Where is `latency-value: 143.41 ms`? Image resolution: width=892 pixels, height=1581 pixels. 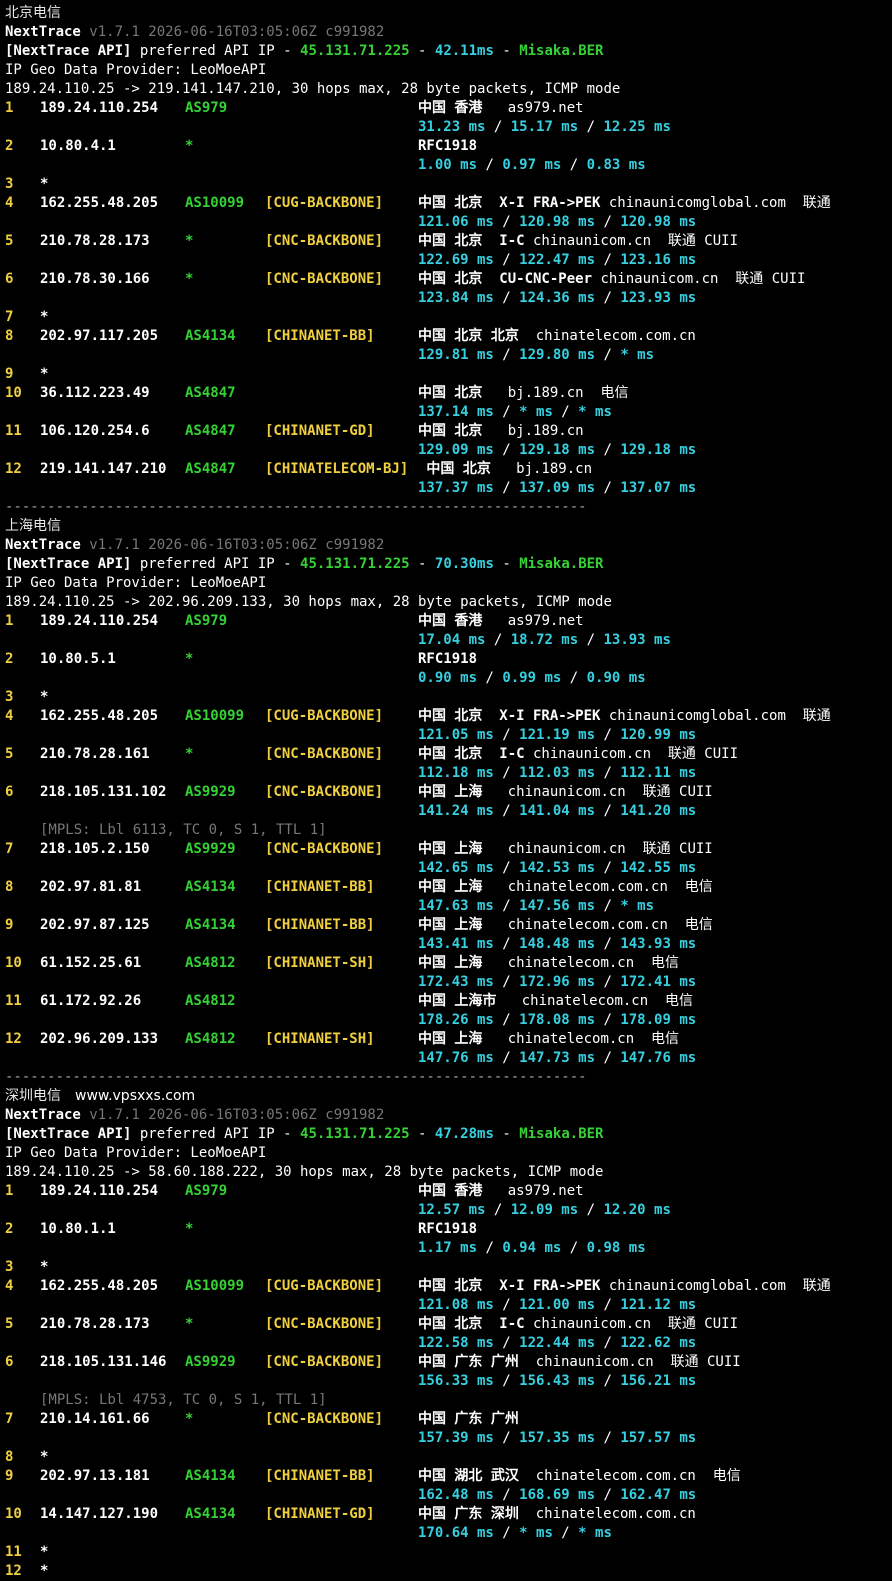 latency-value: 143.41 ms is located at coordinates (456, 944).